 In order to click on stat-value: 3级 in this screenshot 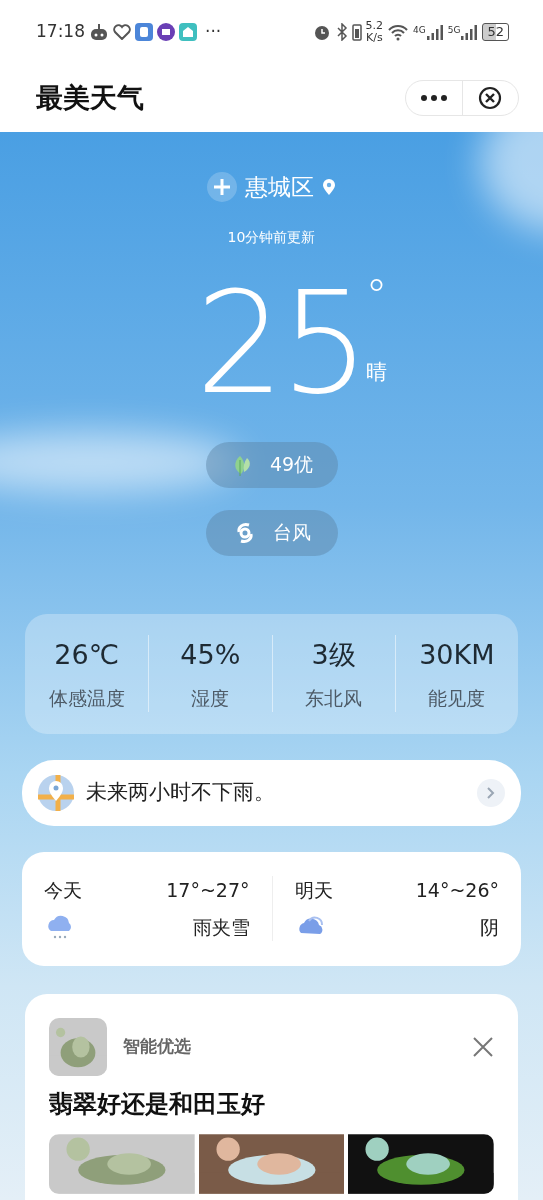, I will do `click(333, 655)`.